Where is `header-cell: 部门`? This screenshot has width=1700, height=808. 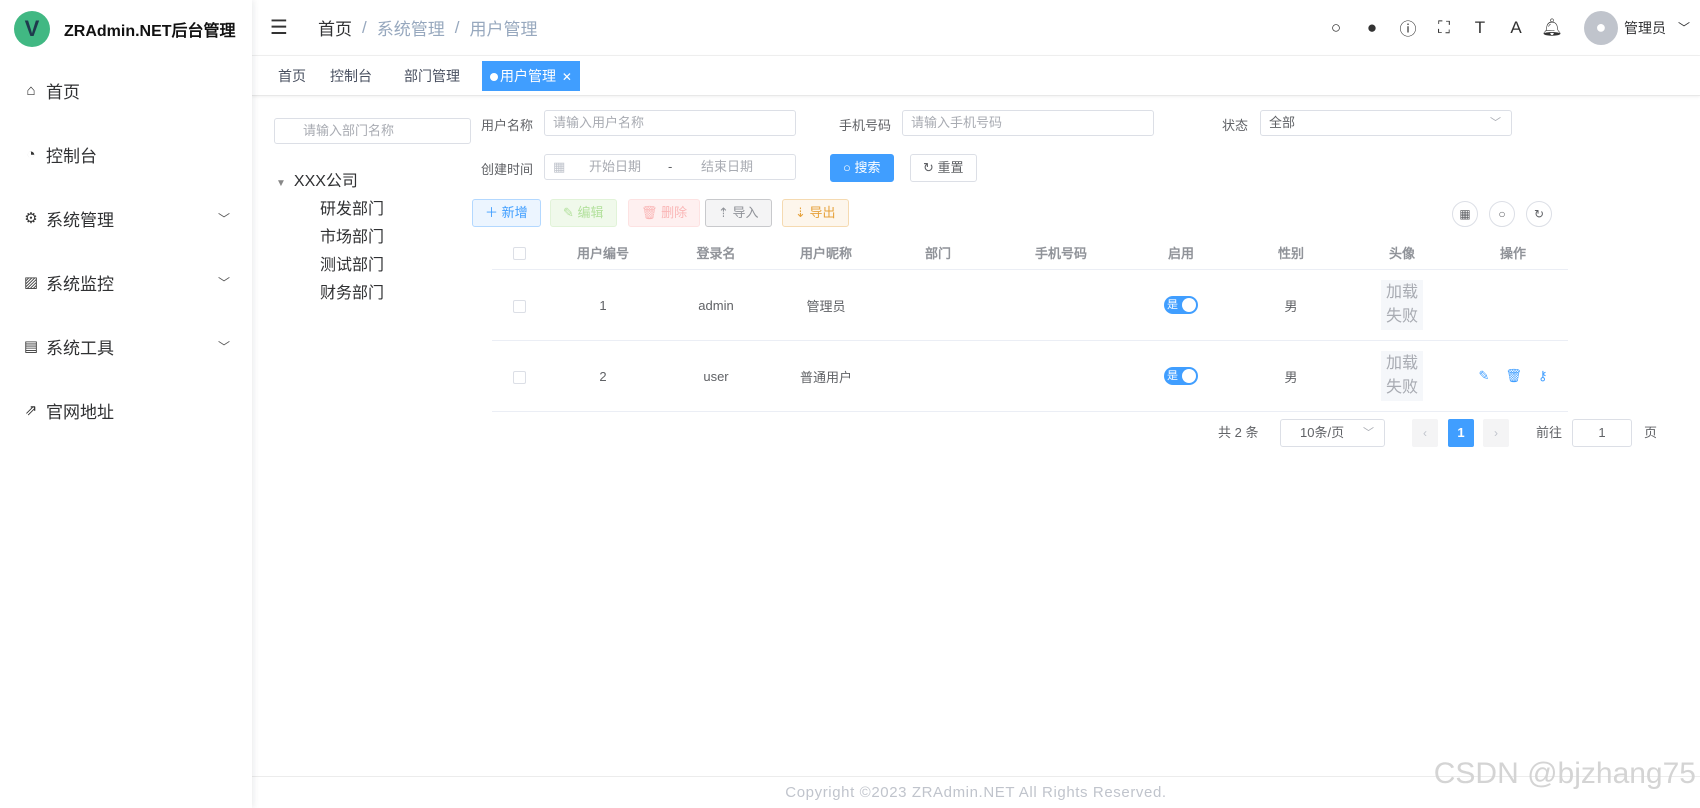 header-cell: 部门 is located at coordinates (937, 253).